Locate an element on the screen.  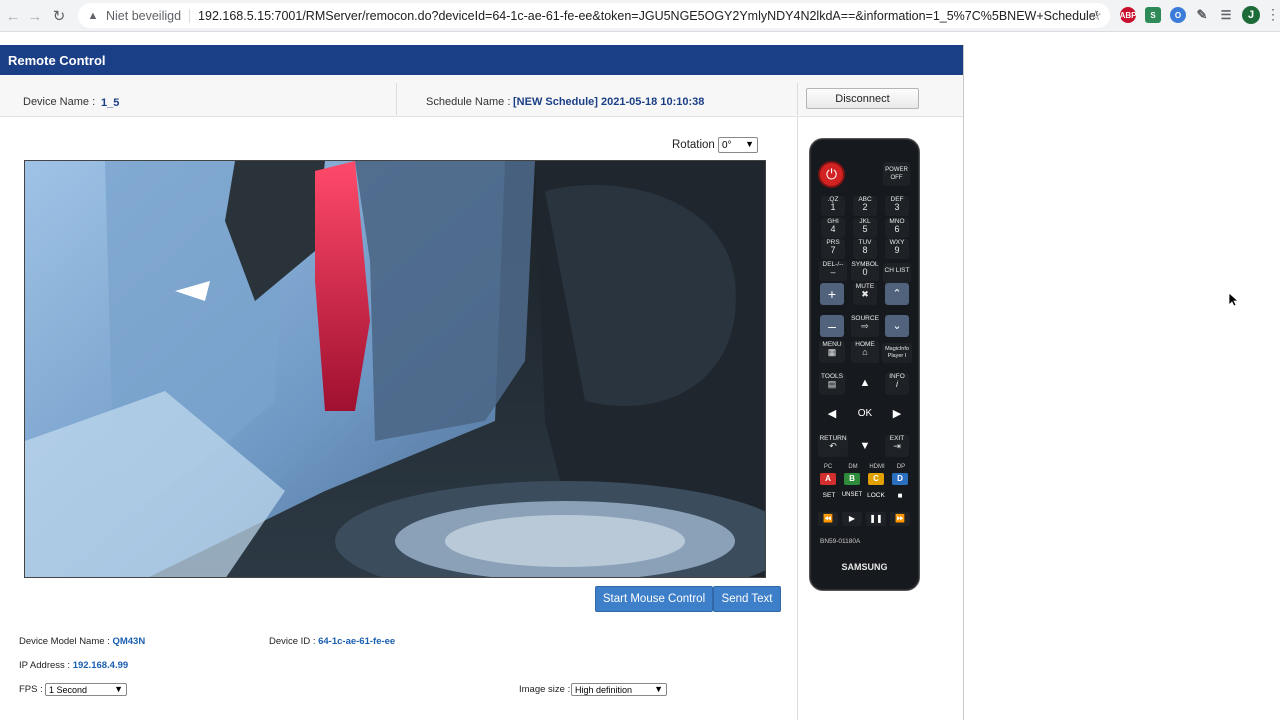
ok-button: OK is located at coordinates (865, 414).